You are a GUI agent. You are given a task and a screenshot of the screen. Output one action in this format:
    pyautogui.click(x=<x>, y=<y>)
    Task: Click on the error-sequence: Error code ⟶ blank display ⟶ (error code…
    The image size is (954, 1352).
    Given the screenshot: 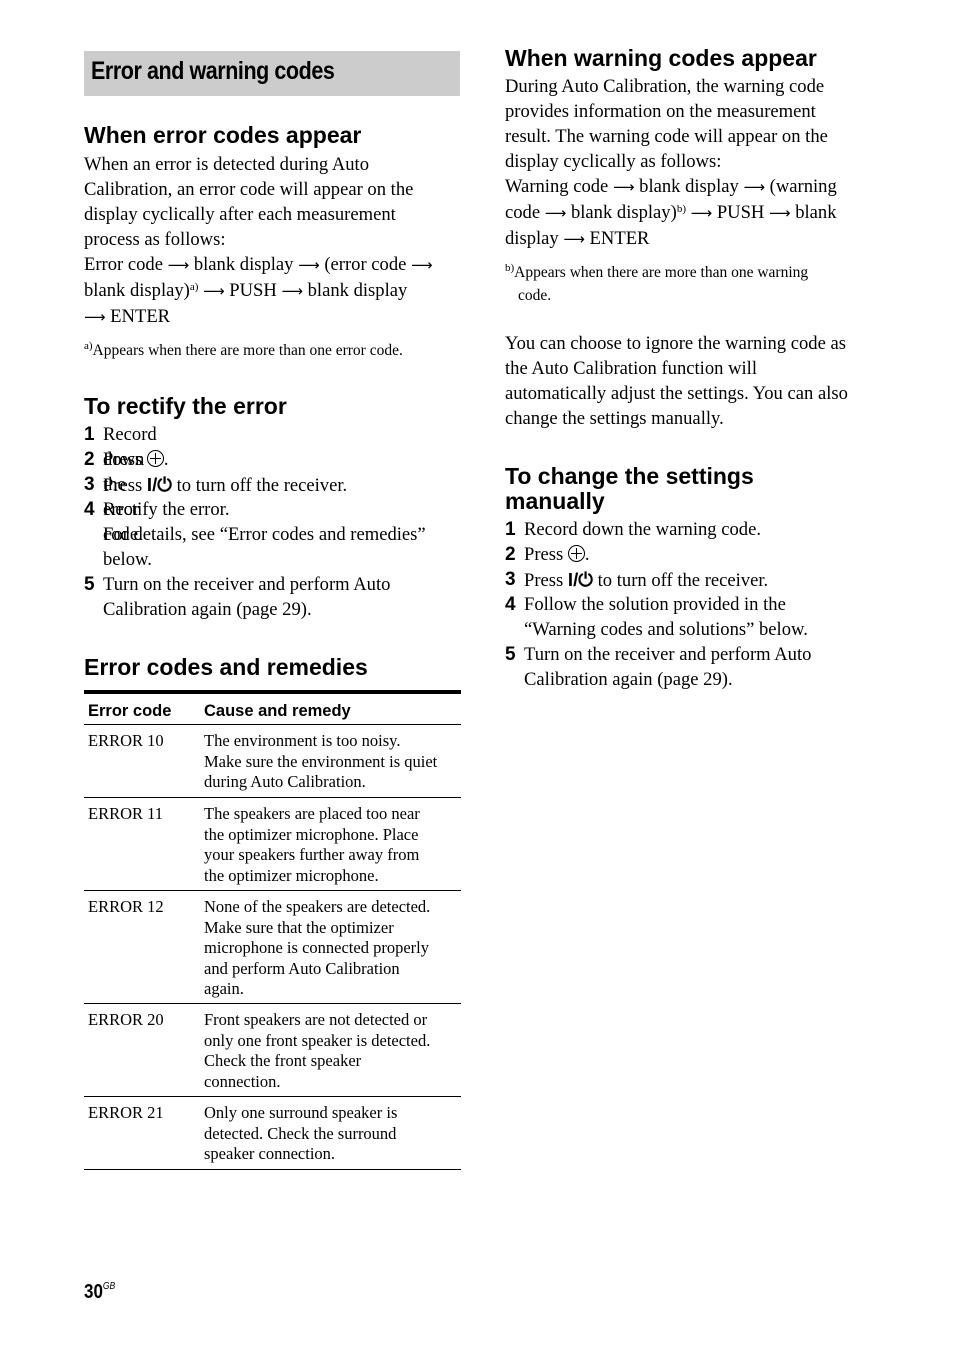 What is the action you would take?
    pyautogui.click(x=258, y=291)
    